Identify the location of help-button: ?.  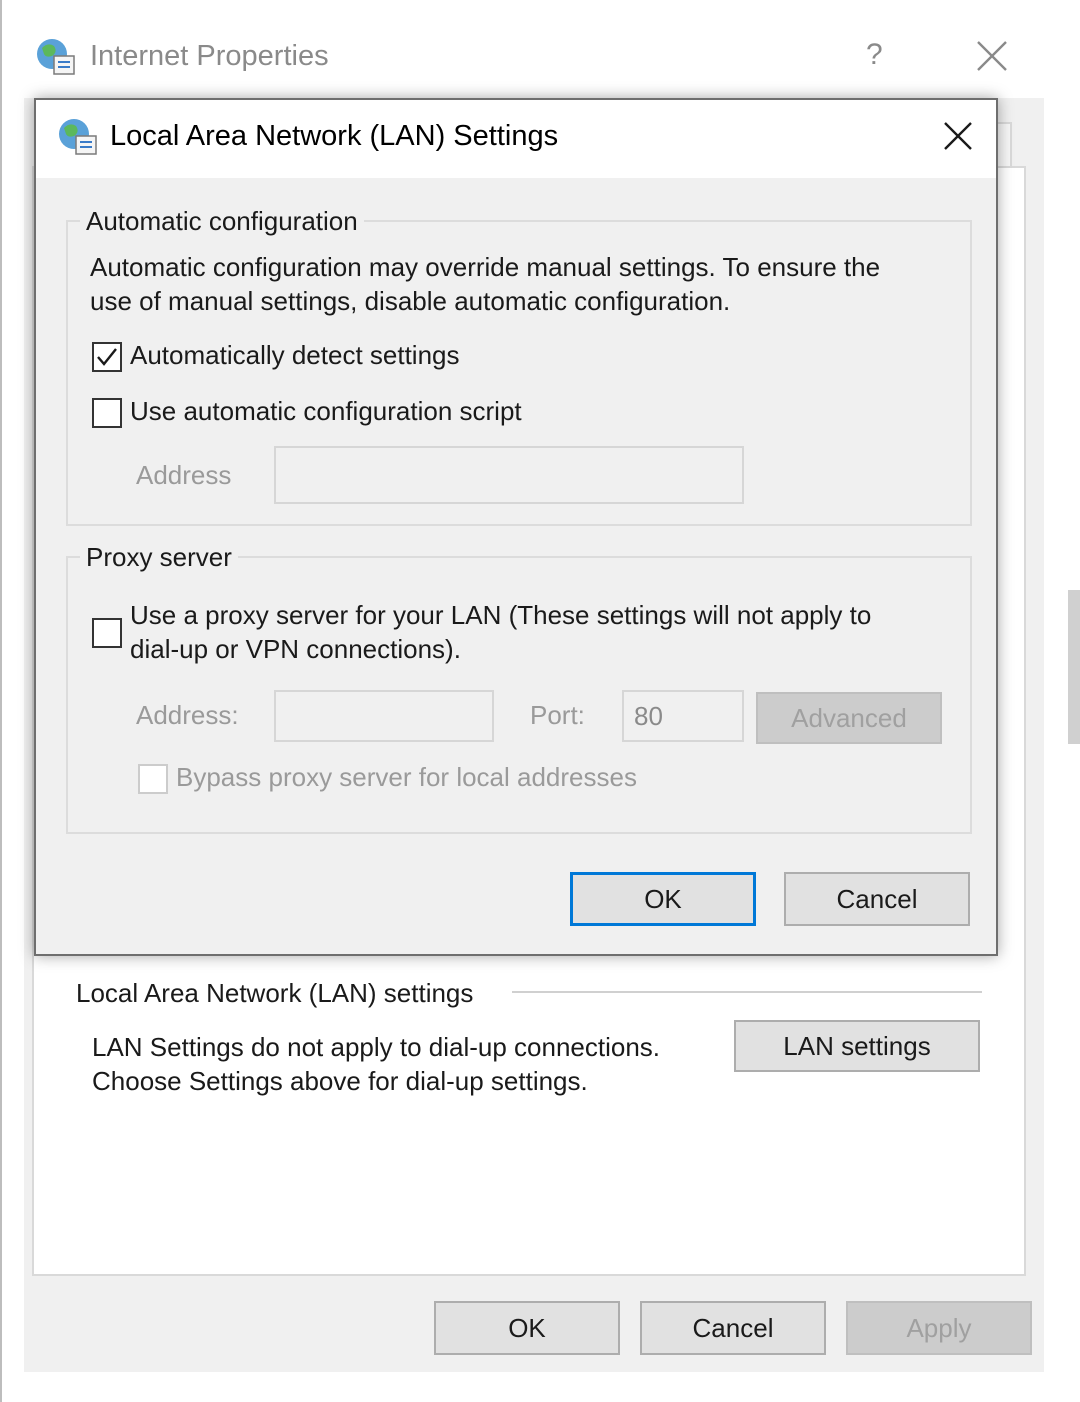
(874, 55).